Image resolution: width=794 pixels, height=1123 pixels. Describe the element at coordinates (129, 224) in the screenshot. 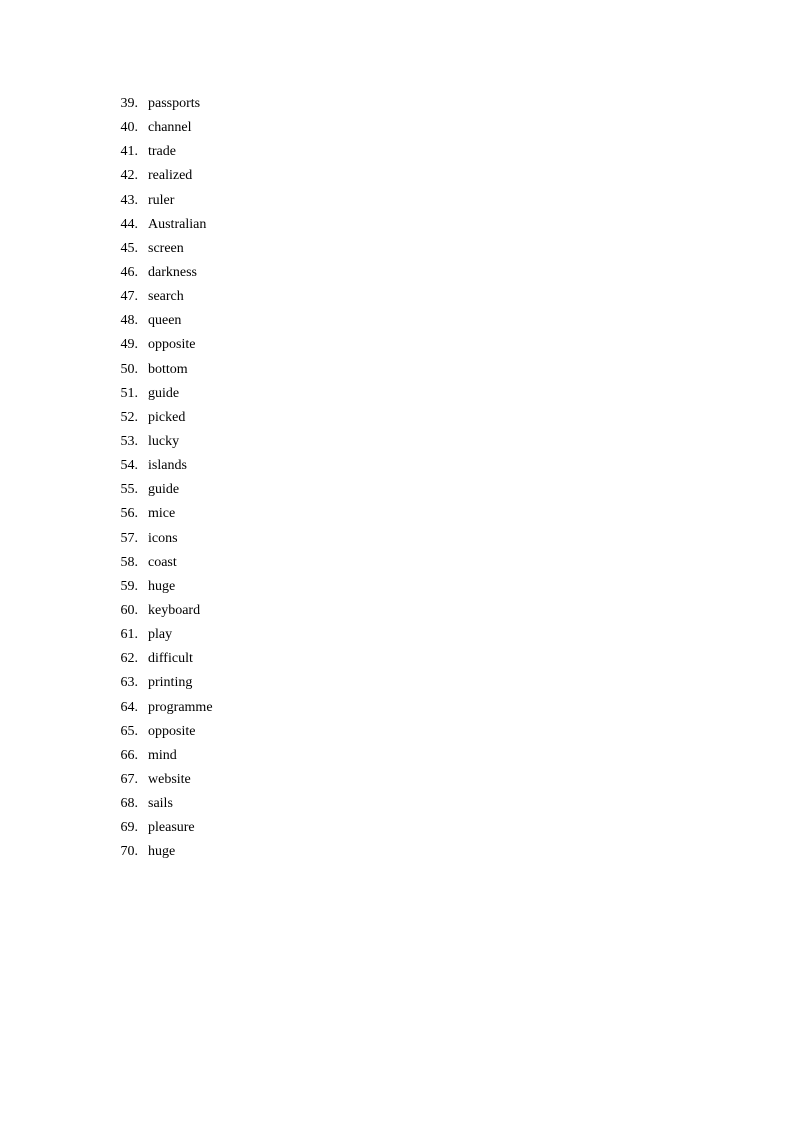

I see `item-number: 44.` at that location.